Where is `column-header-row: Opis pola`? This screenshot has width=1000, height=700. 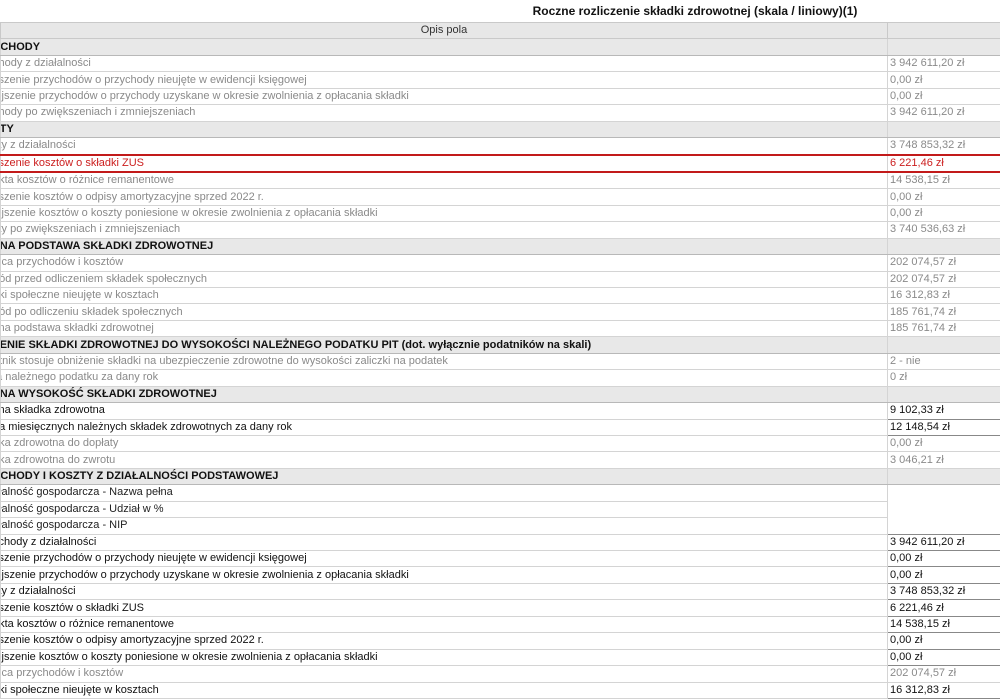 column-header-row: Opis pola is located at coordinates (500, 30).